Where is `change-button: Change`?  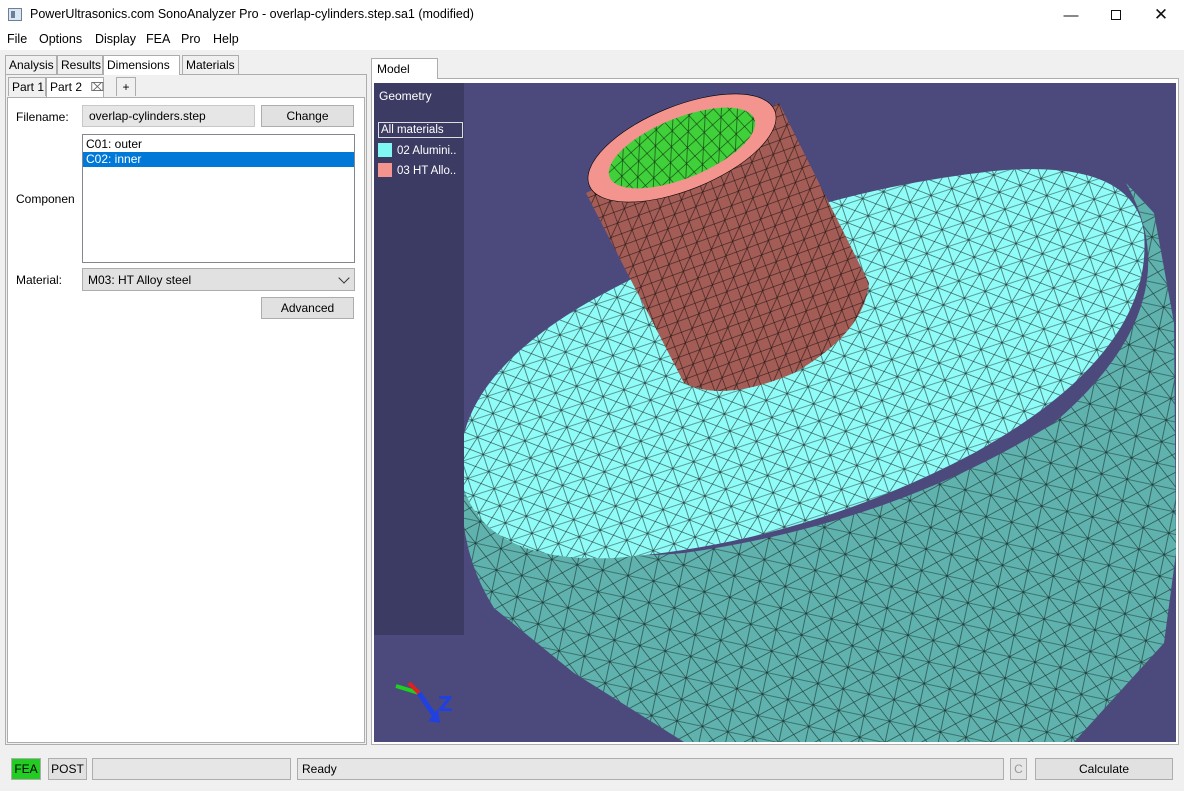
change-button: Change is located at coordinates (307, 116).